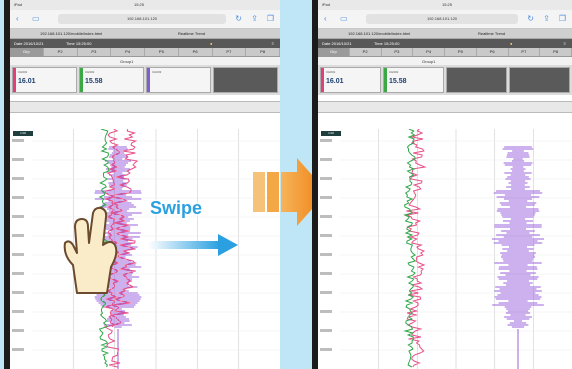 The width and height of the screenshot is (572, 369). What do you see at coordinates (111, 80) in the screenshot?
I see `digital-cell-2: CH002 15.58` at bounding box center [111, 80].